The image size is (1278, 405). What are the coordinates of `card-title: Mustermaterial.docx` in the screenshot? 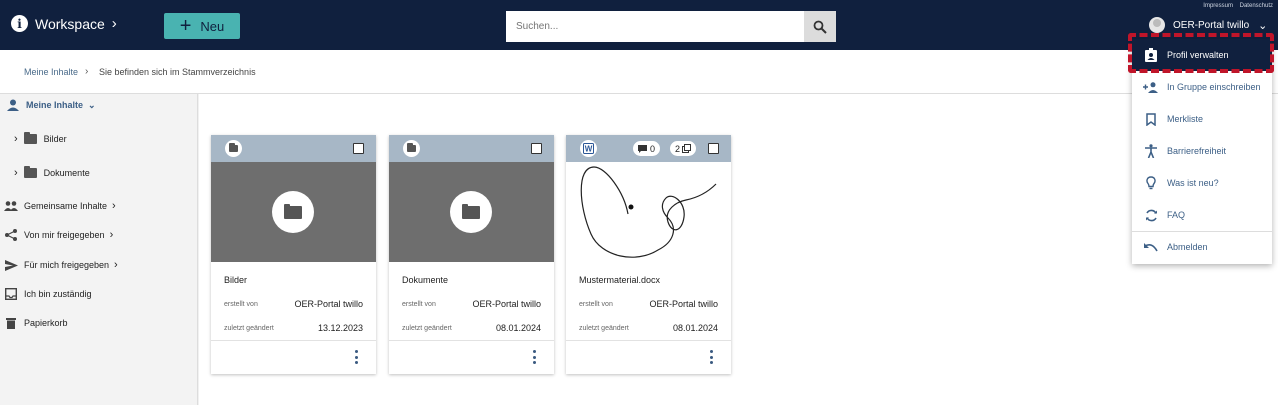 It's located at (620, 280).